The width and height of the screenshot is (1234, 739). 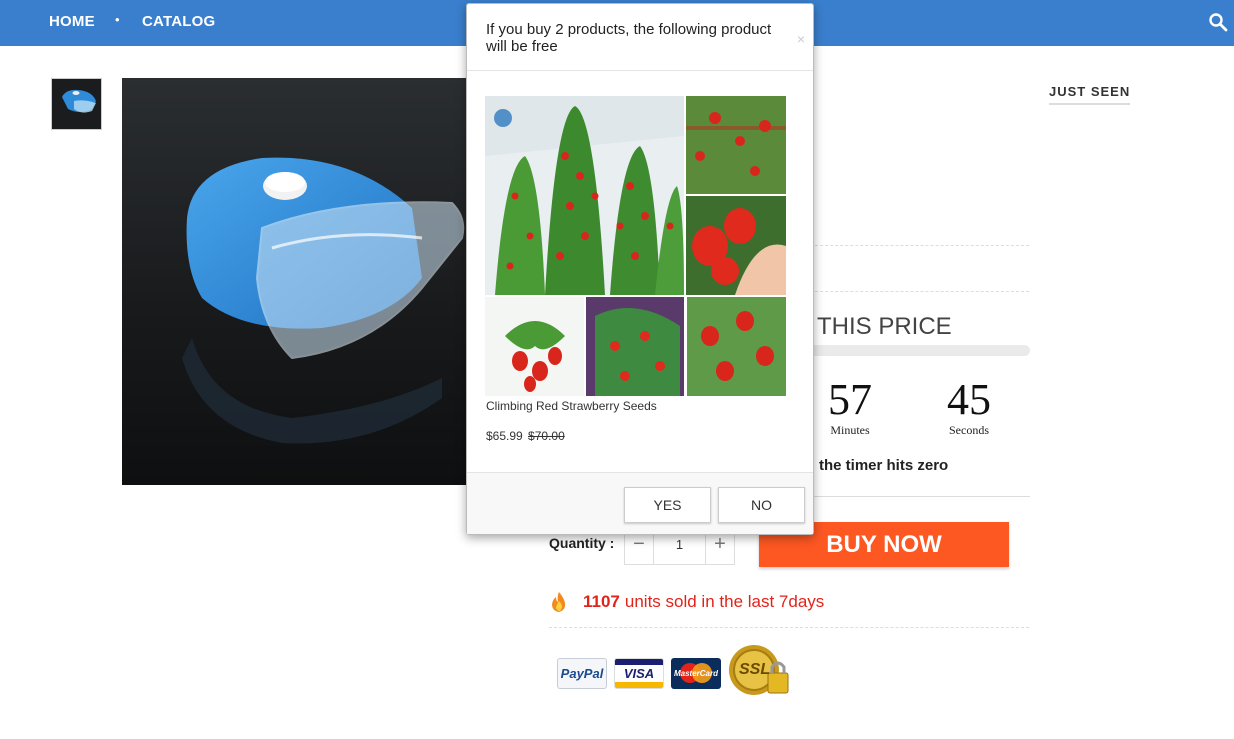 I want to click on price-heading: THIS PRICE, so click(x=884, y=326).